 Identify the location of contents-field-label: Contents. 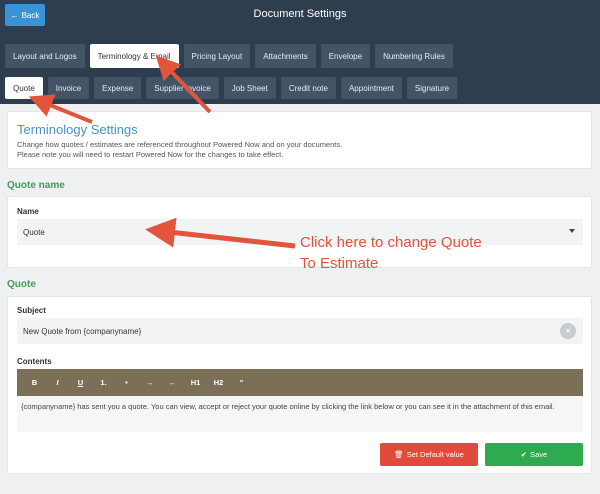
(34, 361).